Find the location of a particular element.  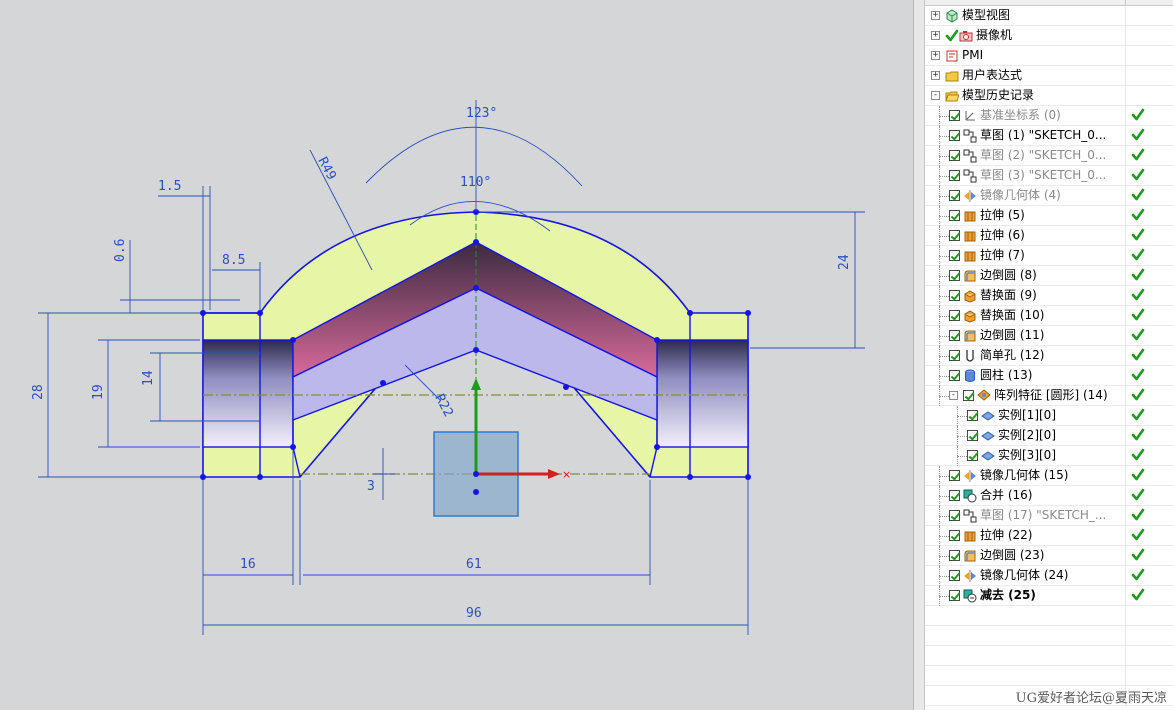

tree-node: 圆柱 (13) is located at coordinates (1049, 376).